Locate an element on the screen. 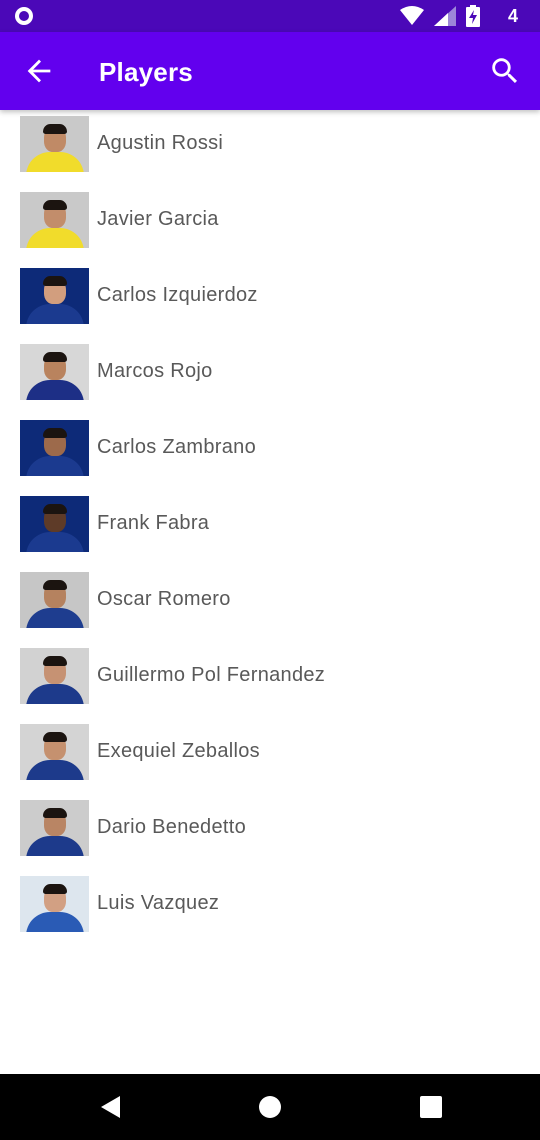 Image resolution: width=540 pixels, height=1140 pixels. player-name: Carlos Zambrano is located at coordinates (177, 447).